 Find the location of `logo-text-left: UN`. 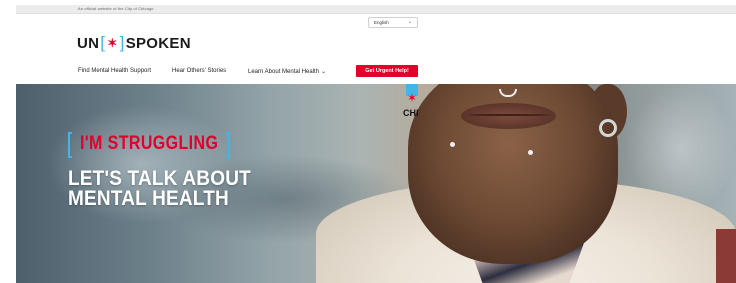

logo-text-left: UN is located at coordinates (88, 43).